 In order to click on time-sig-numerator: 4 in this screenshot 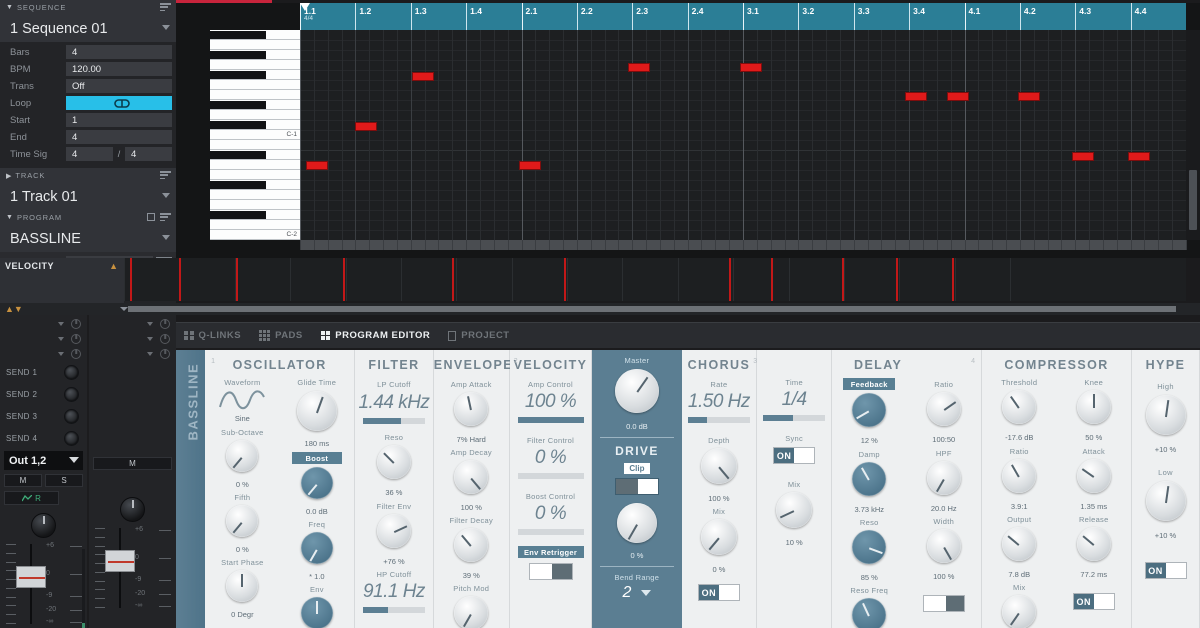, I will do `click(89, 154)`.